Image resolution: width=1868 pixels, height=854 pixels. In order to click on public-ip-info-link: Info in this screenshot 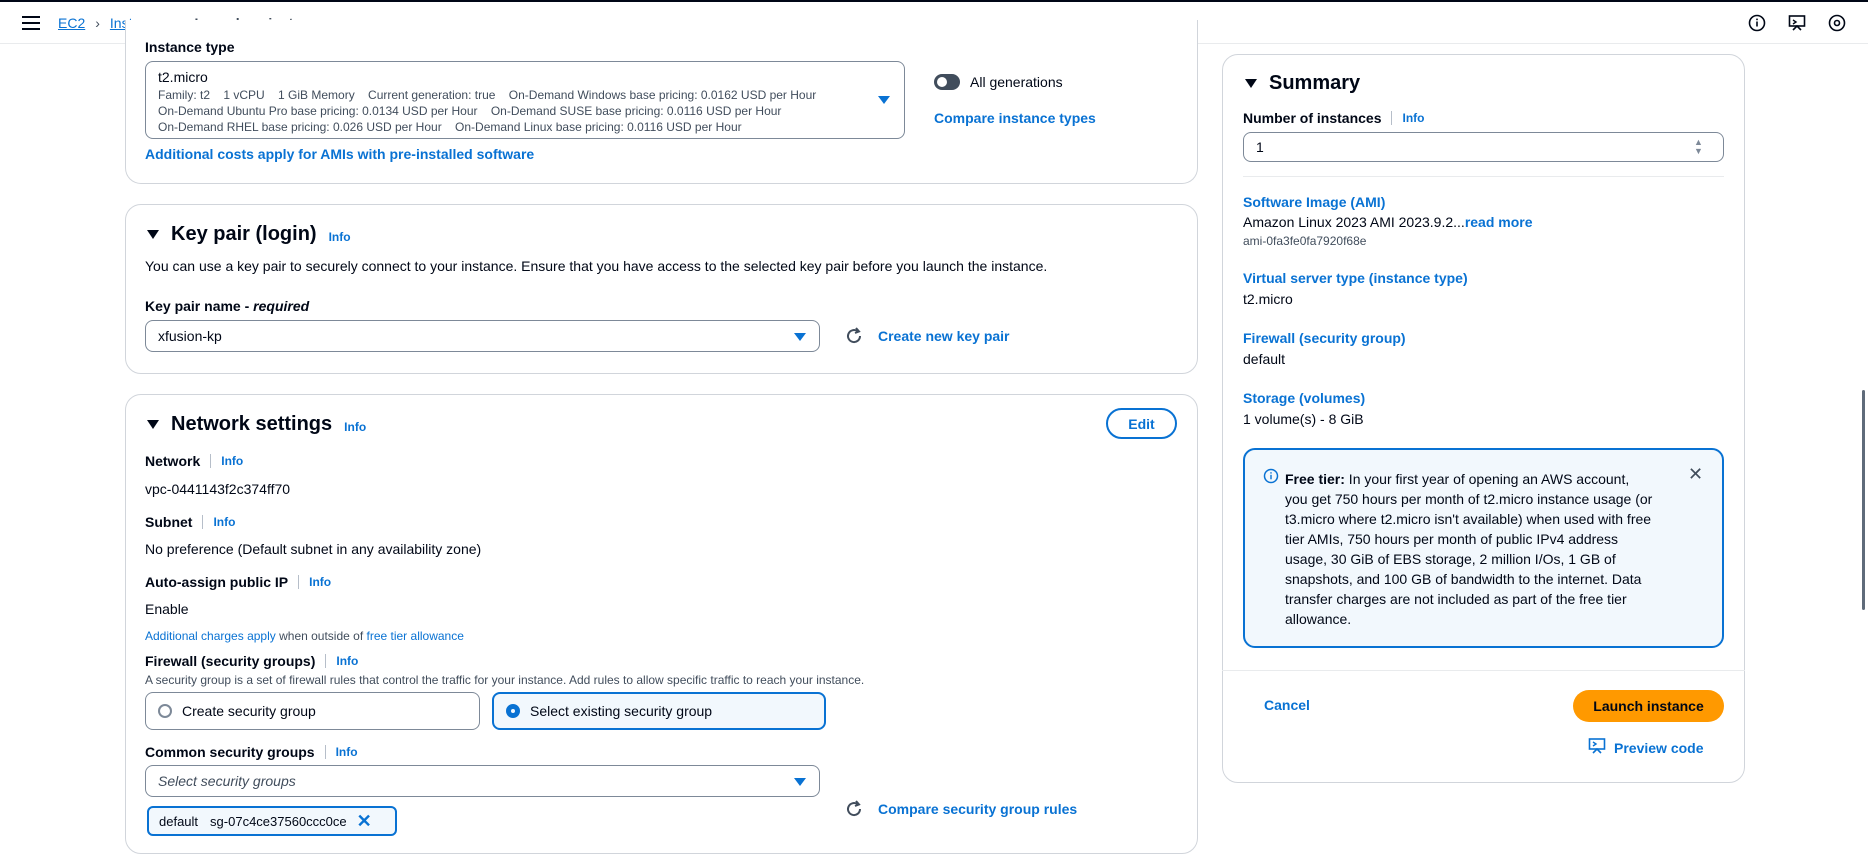, I will do `click(320, 582)`.